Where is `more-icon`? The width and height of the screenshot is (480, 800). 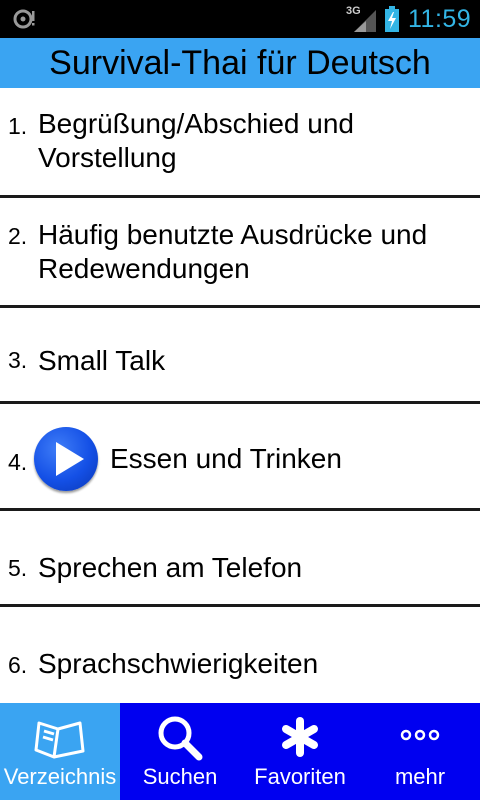 more-icon is located at coordinates (420, 735).